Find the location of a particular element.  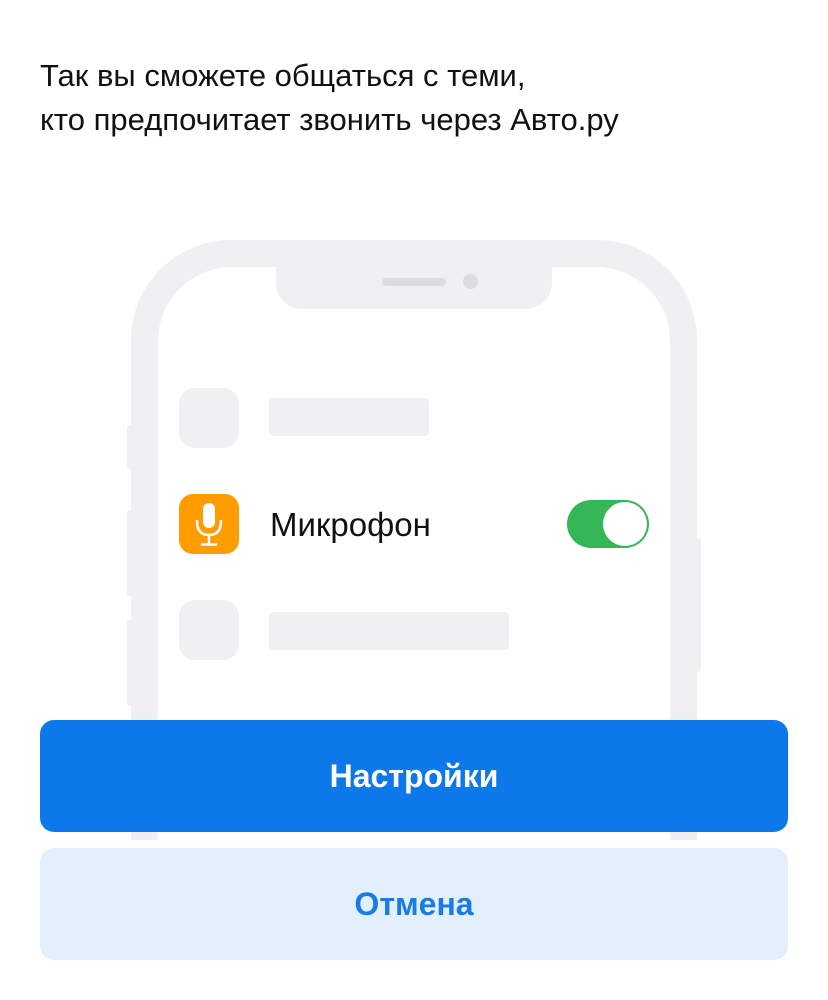

phone-side-button-volume-up is located at coordinates (130, 553).